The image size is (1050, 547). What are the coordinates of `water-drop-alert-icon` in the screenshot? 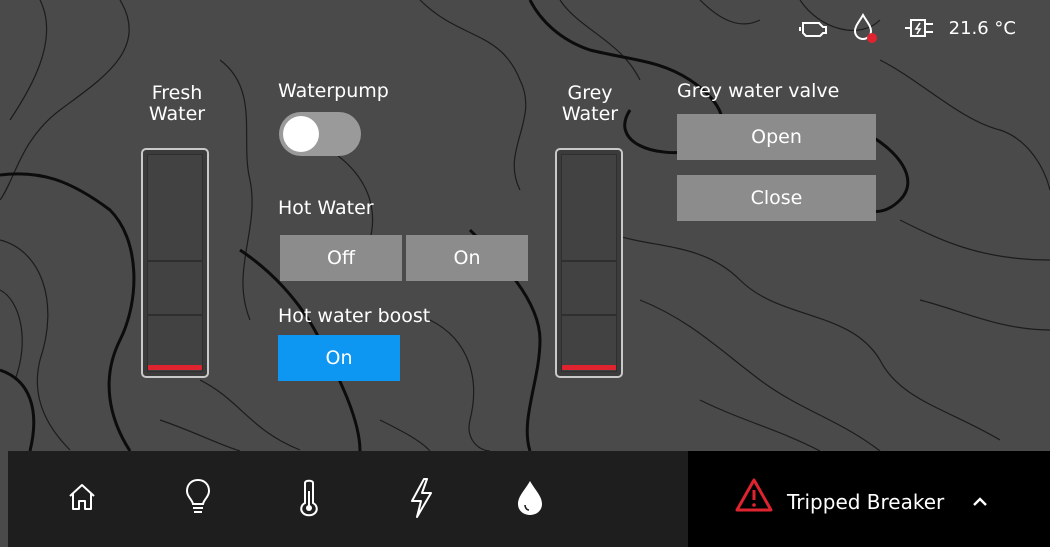 It's located at (866, 28).